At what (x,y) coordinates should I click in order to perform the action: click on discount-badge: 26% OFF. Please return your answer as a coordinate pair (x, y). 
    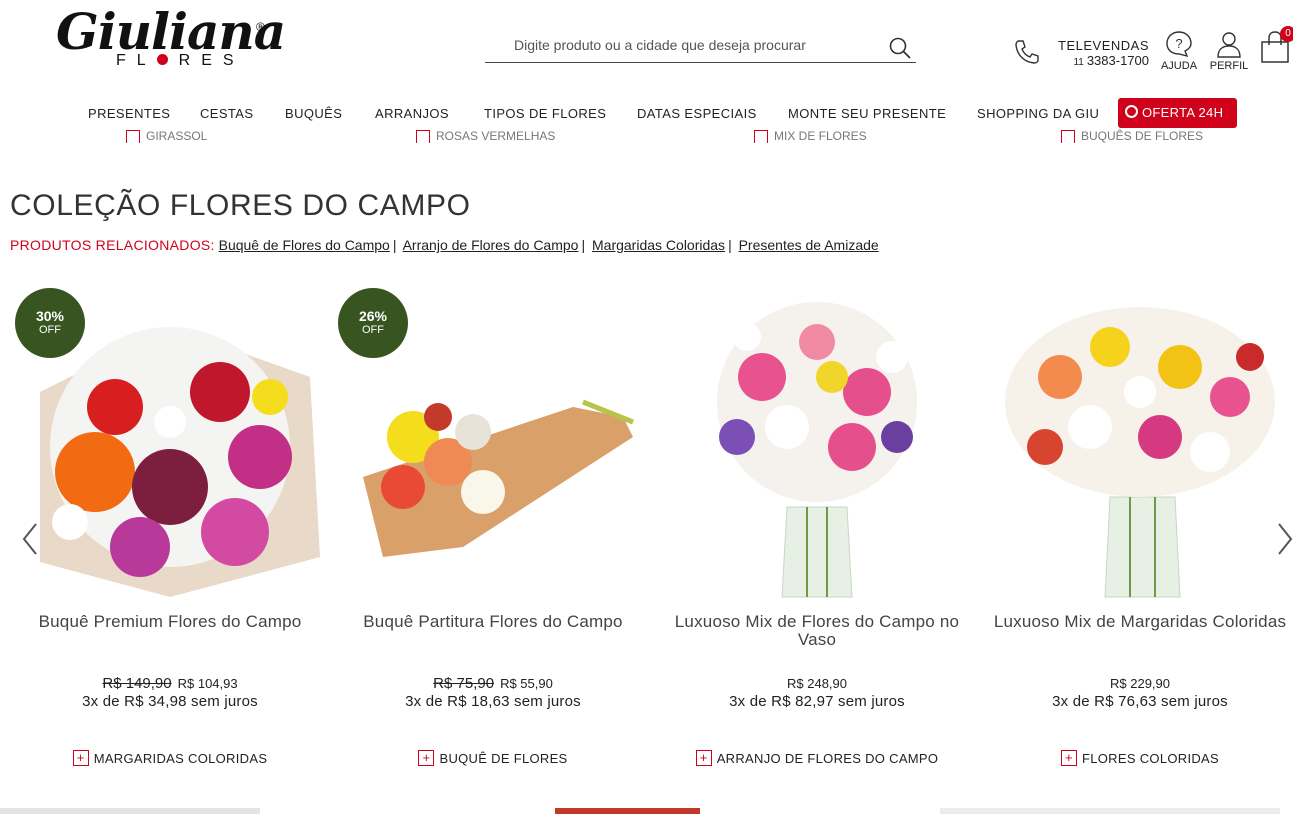
    Looking at the image, I should click on (373, 323).